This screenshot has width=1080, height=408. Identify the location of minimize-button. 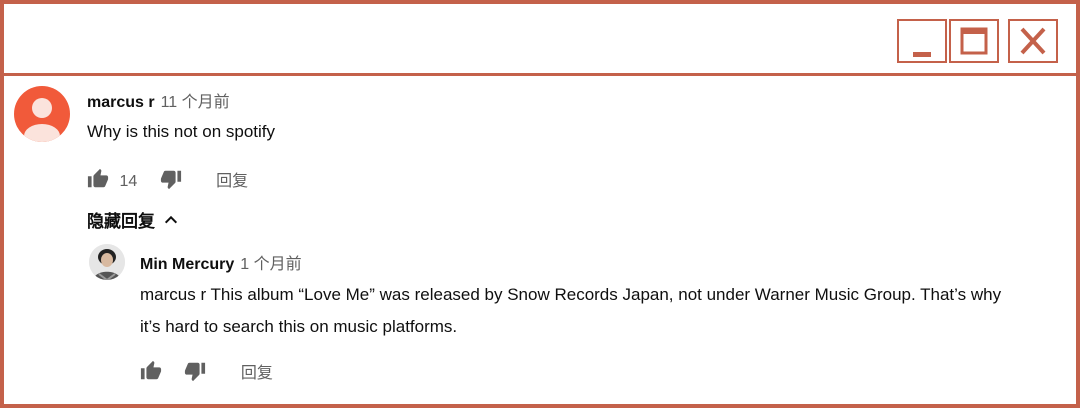
(922, 41).